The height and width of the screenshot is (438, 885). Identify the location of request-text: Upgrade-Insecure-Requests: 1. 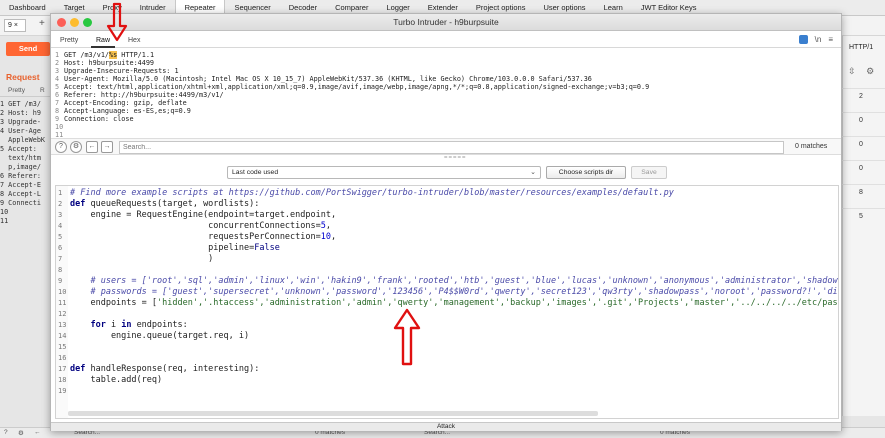
(121, 71).